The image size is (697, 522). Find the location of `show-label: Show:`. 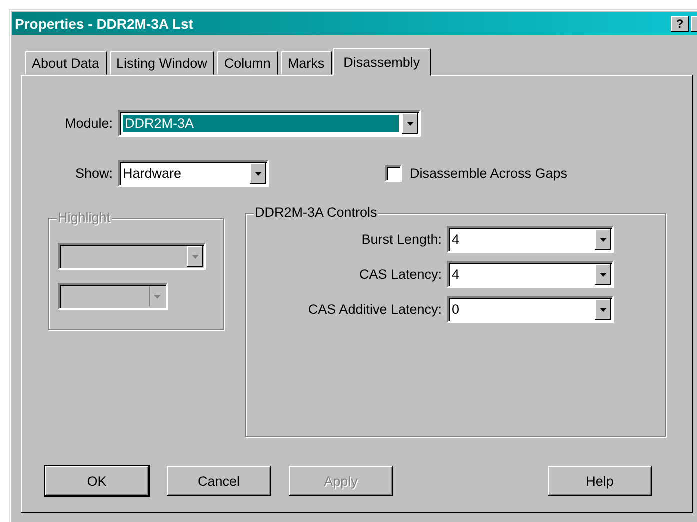

show-label: Show: is located at coordinates (93, 173).